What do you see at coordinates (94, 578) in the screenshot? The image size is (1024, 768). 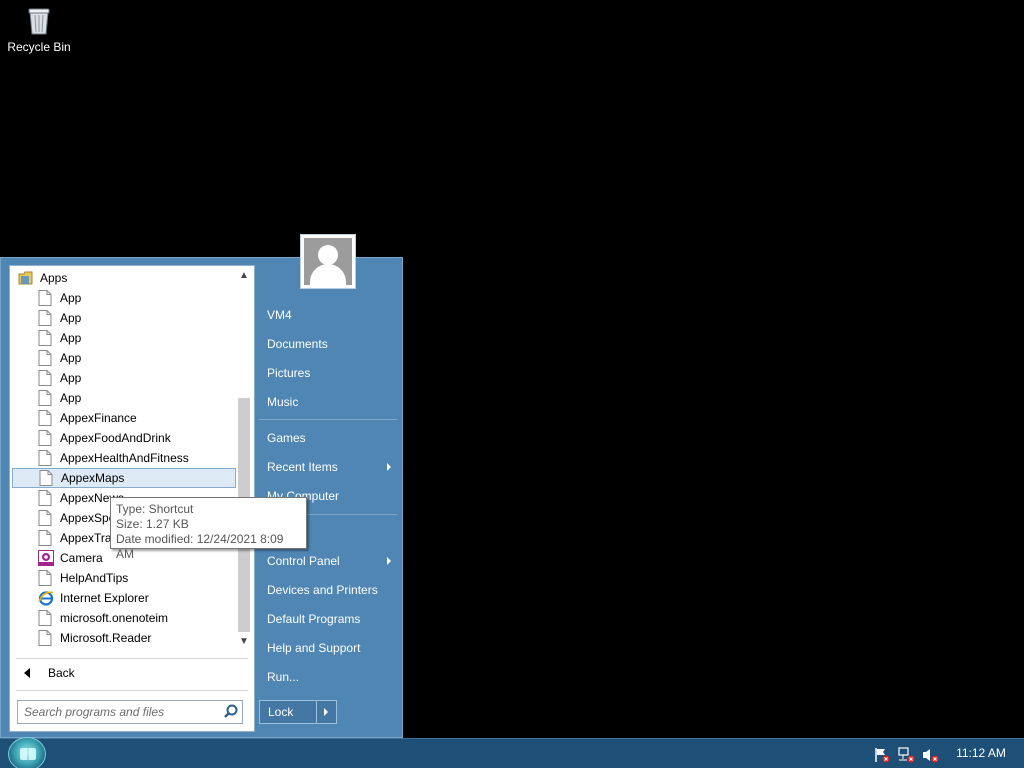 I see `program-label: HelpAndTips` at bounding box center [94, 578].